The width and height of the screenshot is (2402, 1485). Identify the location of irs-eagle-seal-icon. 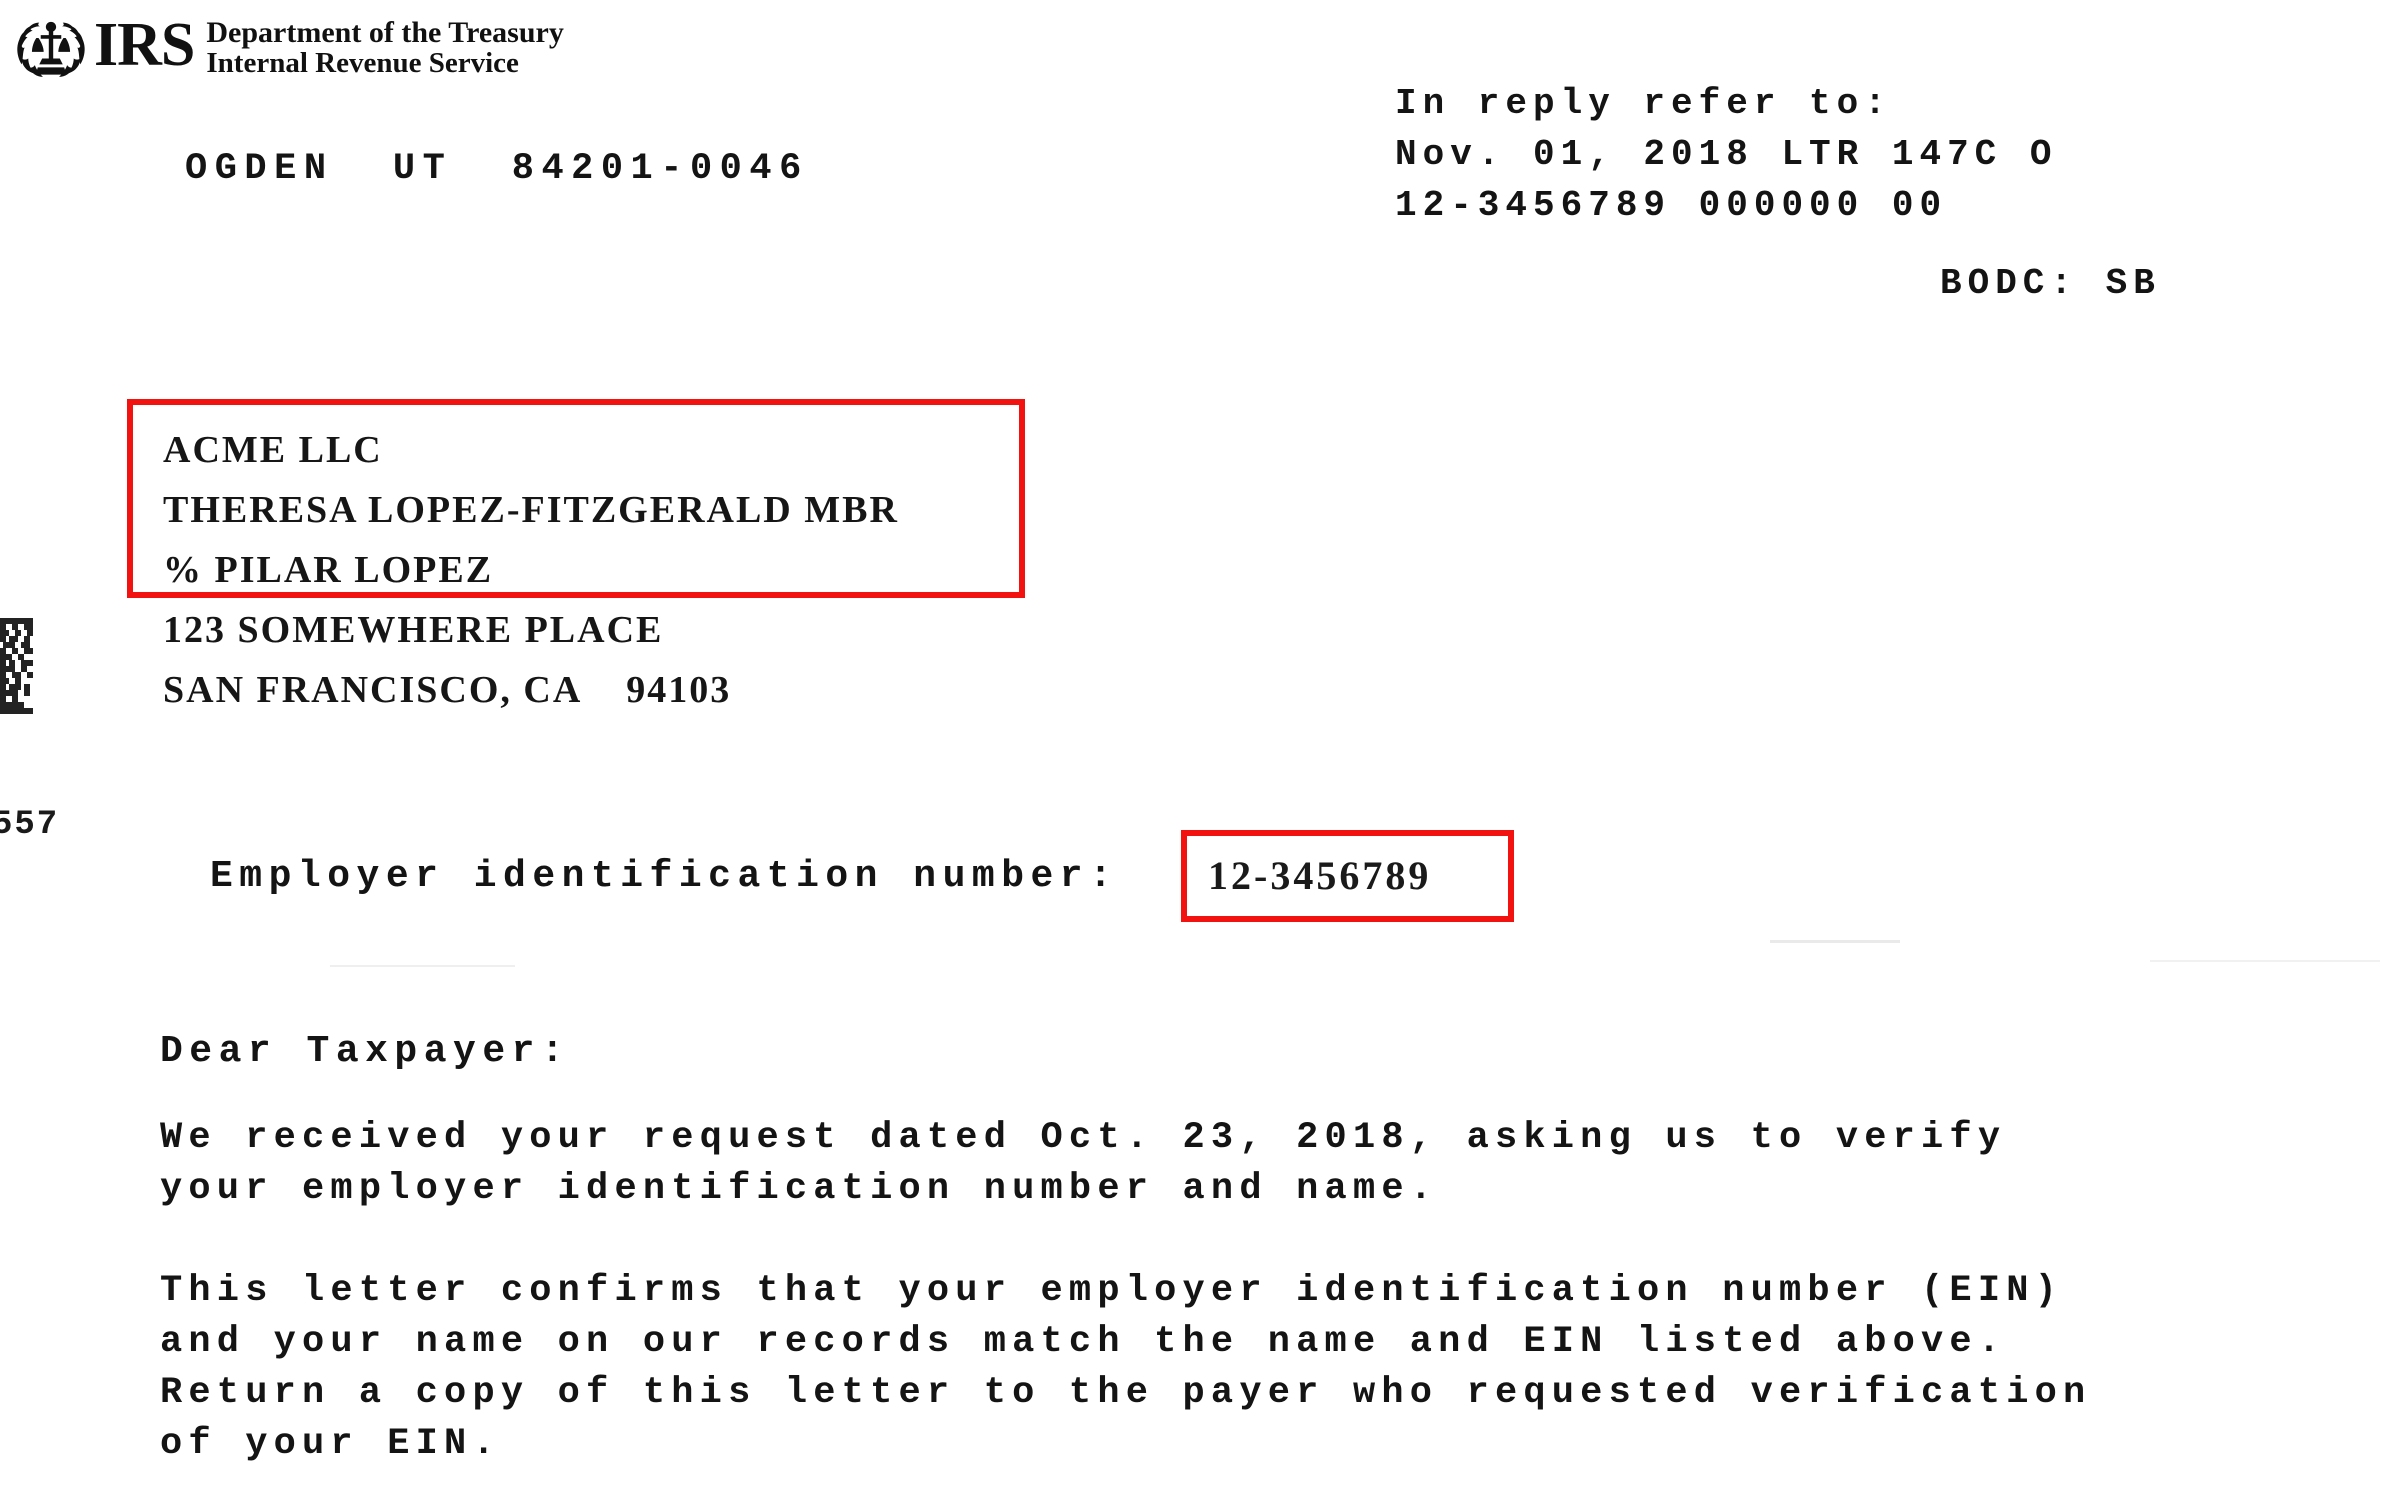
(51, 49).